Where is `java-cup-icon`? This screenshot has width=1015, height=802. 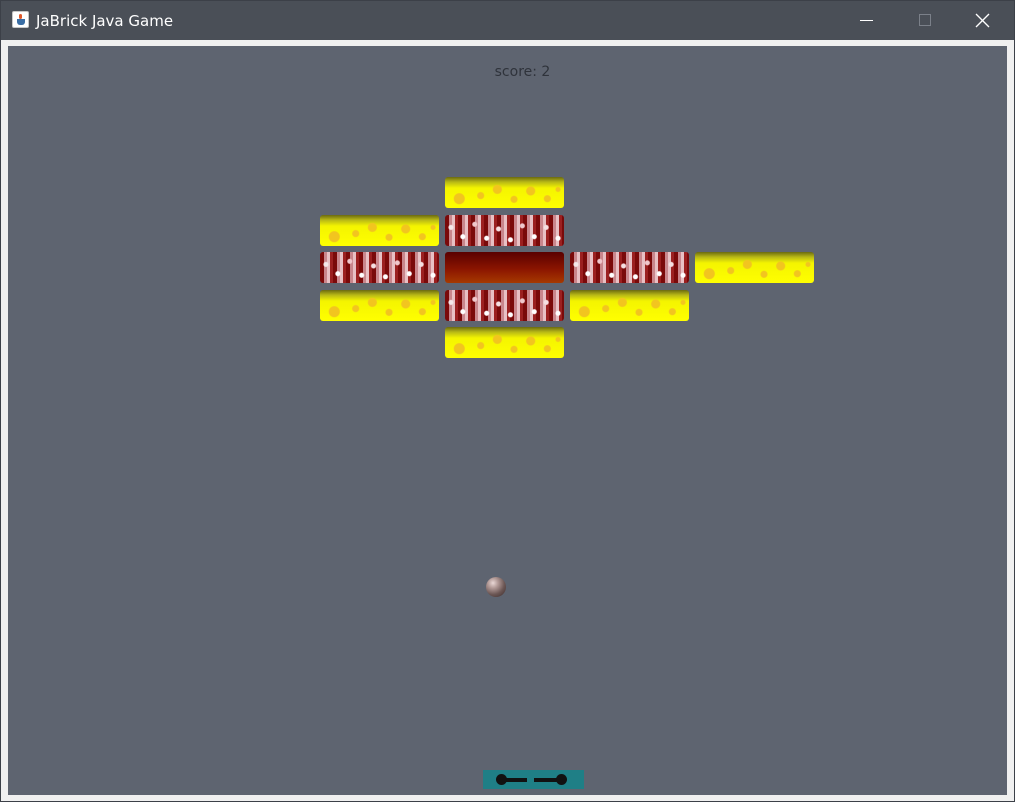
java-cup-icon is located at coordinates (20, 19).